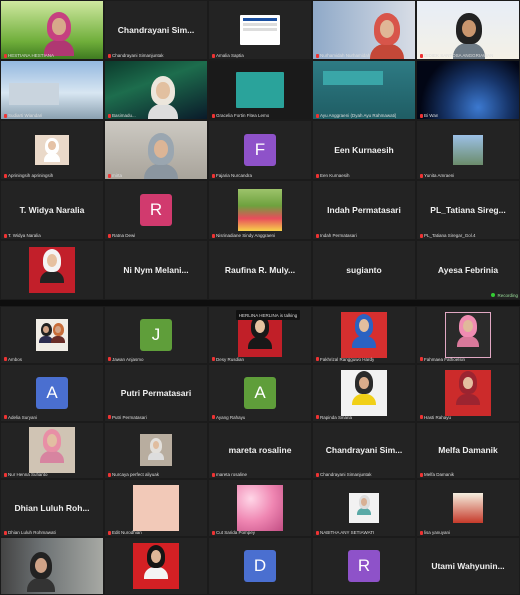 This screenshot has width=520, height=595. I want to click on participant-name: Amalia Saptia, so click(230, 55).